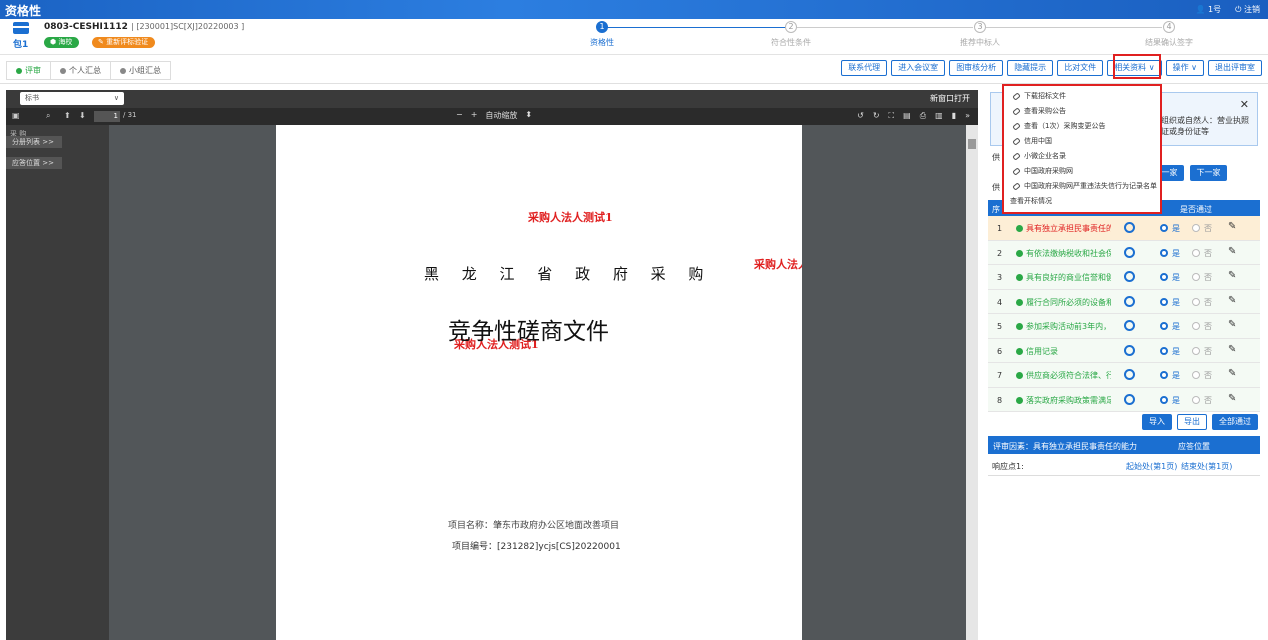  What do you see at coordinates (72, 98) in the screenshot?
I see `document-select: 标书 ∨` at bounding box center [72, 98].